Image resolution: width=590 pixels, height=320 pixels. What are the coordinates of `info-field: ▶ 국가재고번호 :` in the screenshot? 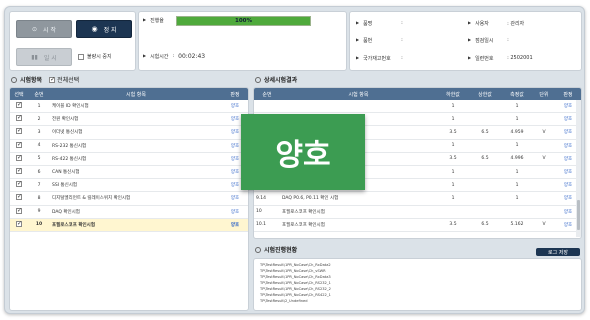 It's located at (379, 58).